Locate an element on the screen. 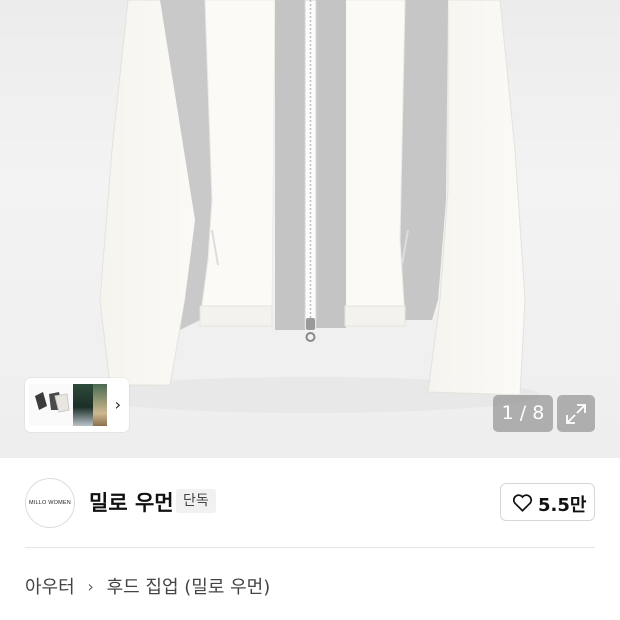 This screenshot has width=620, height=620. like-button: 5.5만 is located at coordinates (547, 502).